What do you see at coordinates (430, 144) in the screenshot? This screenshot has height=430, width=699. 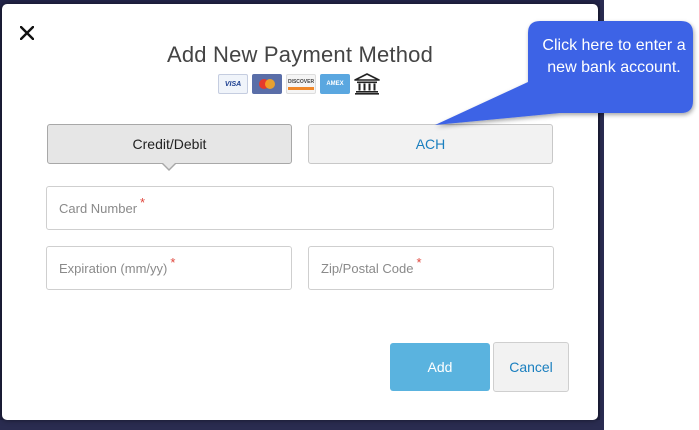 I see `tab-ach: ACH` at bounding box center [430, 144].